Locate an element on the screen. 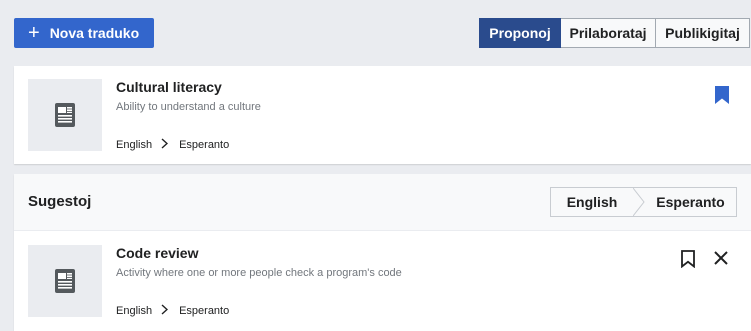 The height and width of the screenshot is (331, 751). plus-icon: + is located at coordinates (34, 33).